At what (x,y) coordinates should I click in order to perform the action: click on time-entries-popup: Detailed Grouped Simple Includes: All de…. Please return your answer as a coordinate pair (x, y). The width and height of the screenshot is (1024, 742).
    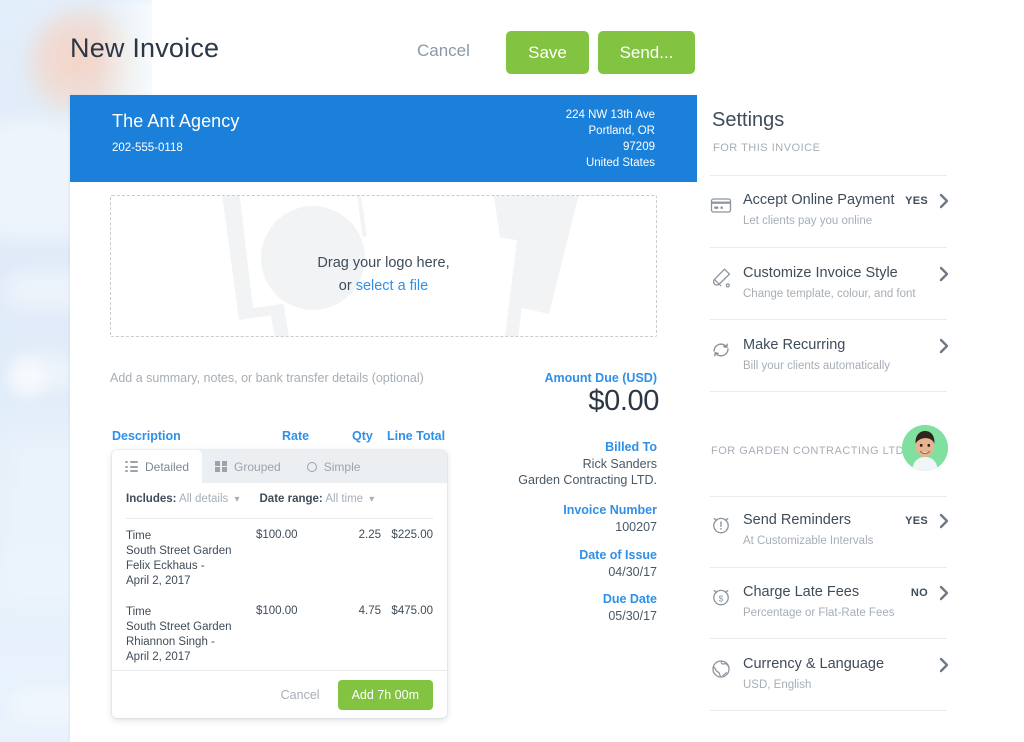
    Looking at the image, I should click on (279, 584).